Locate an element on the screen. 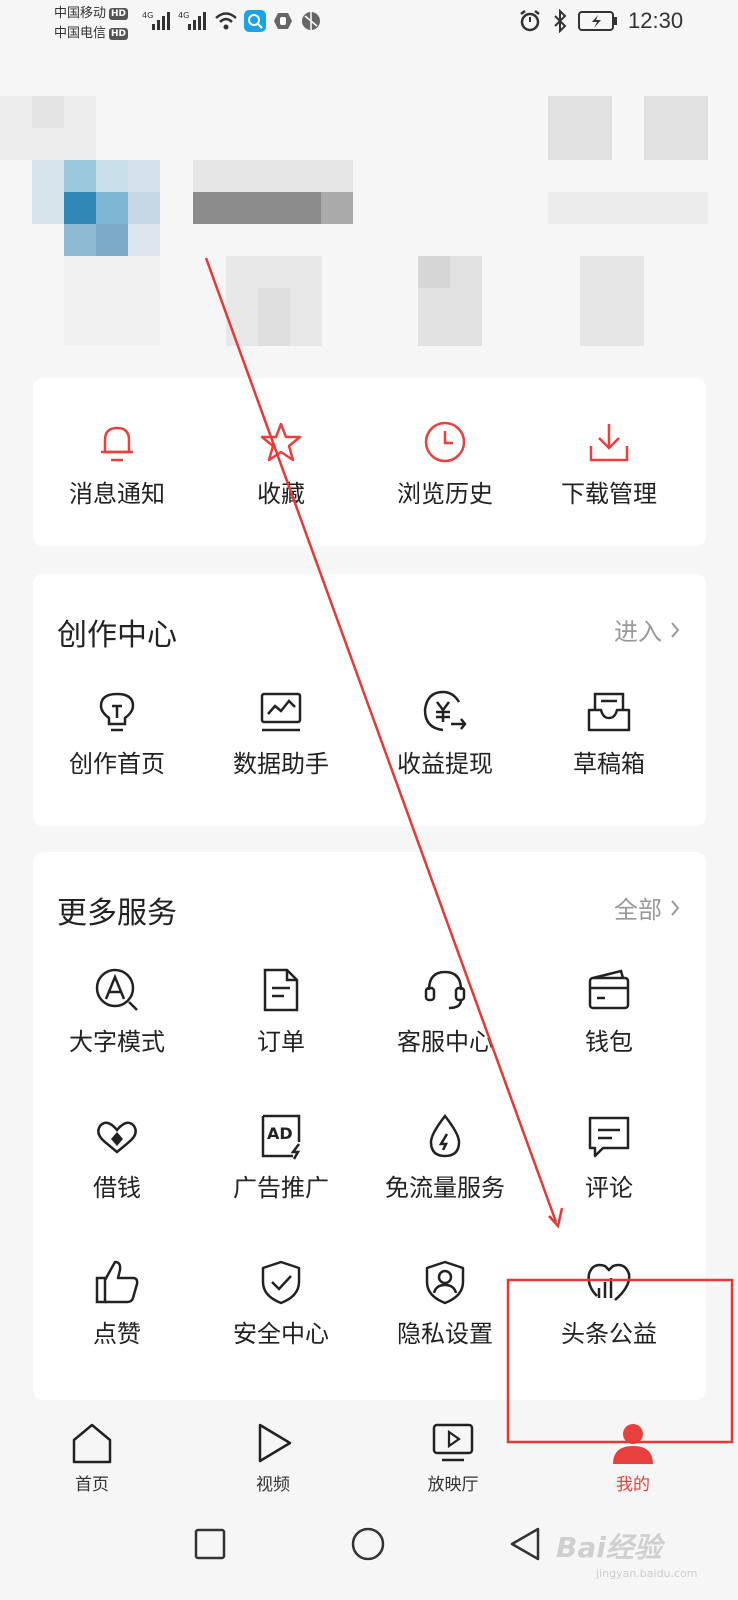 This screenshot has width=738, height=1600. ad-icon: AD is located at coordinates (281, 1137).